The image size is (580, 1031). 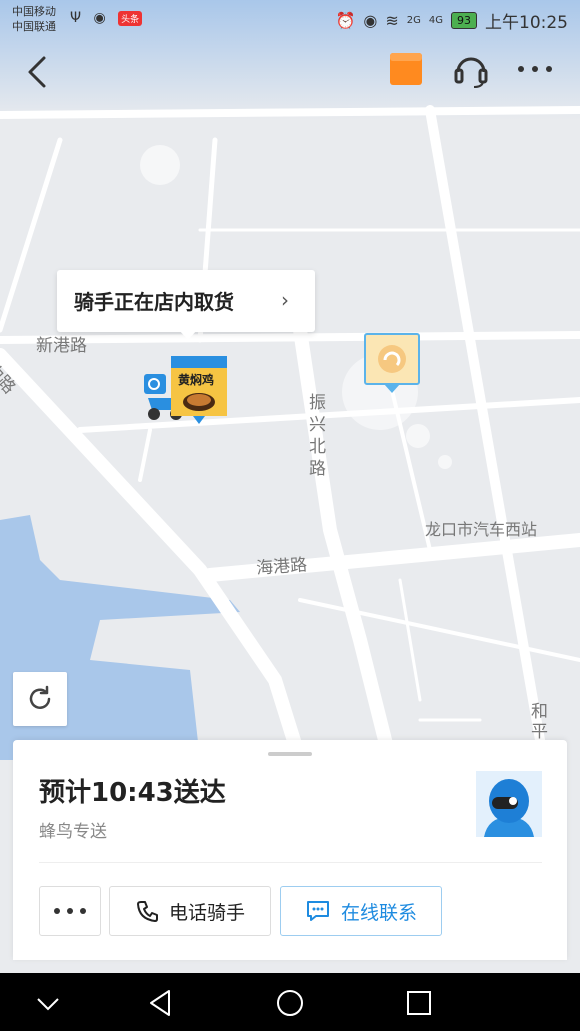 I want to click on package-button, so click(x=406, y=69).